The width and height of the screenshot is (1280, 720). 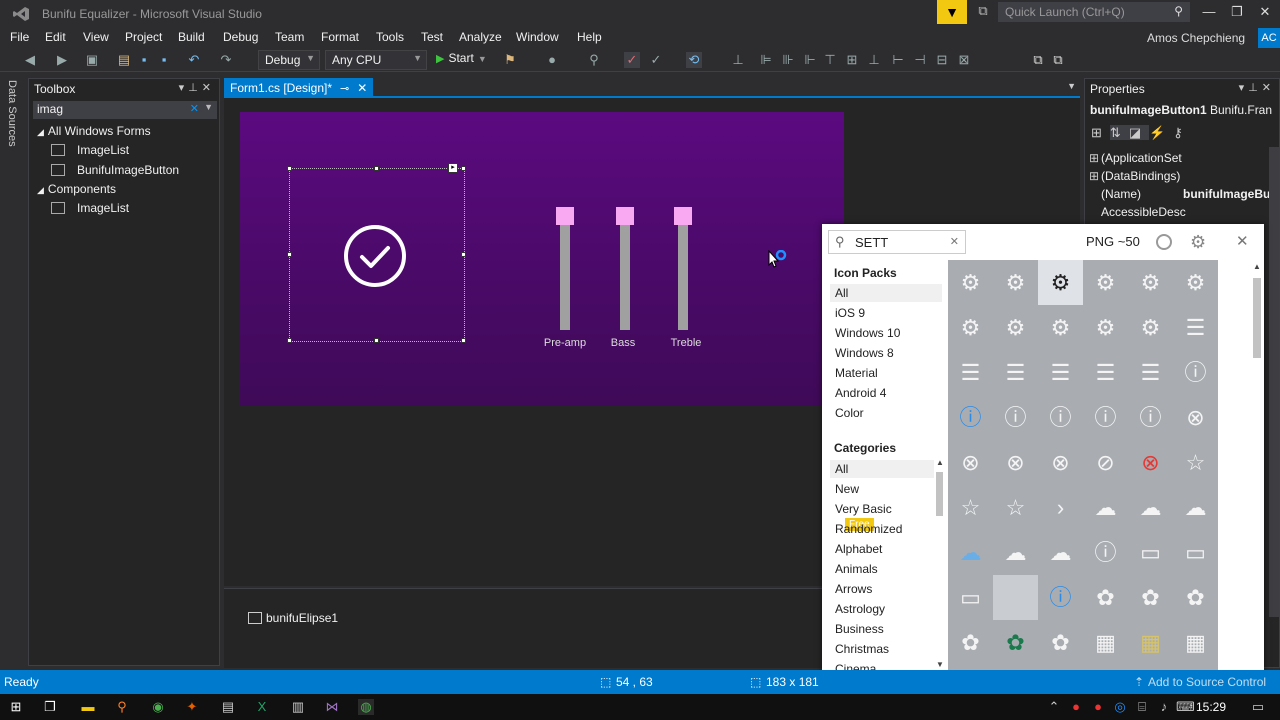 I want to click on menu-edit: Edit, so click(x=55, y=37).